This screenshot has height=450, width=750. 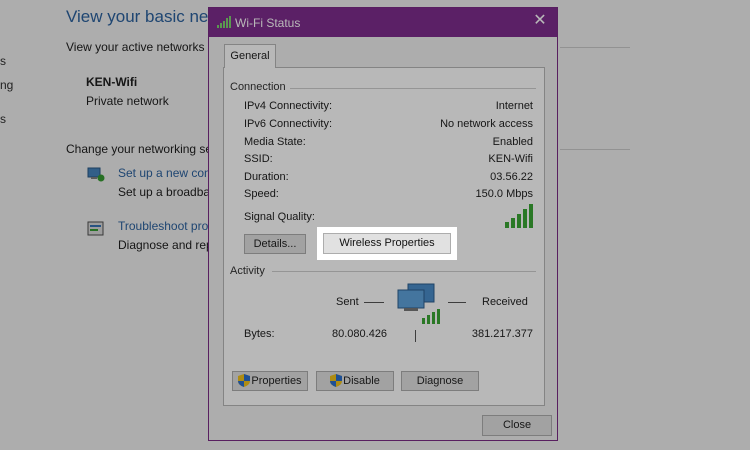 I want to click on wifi-signal-icon, so click(x=224, y=22).